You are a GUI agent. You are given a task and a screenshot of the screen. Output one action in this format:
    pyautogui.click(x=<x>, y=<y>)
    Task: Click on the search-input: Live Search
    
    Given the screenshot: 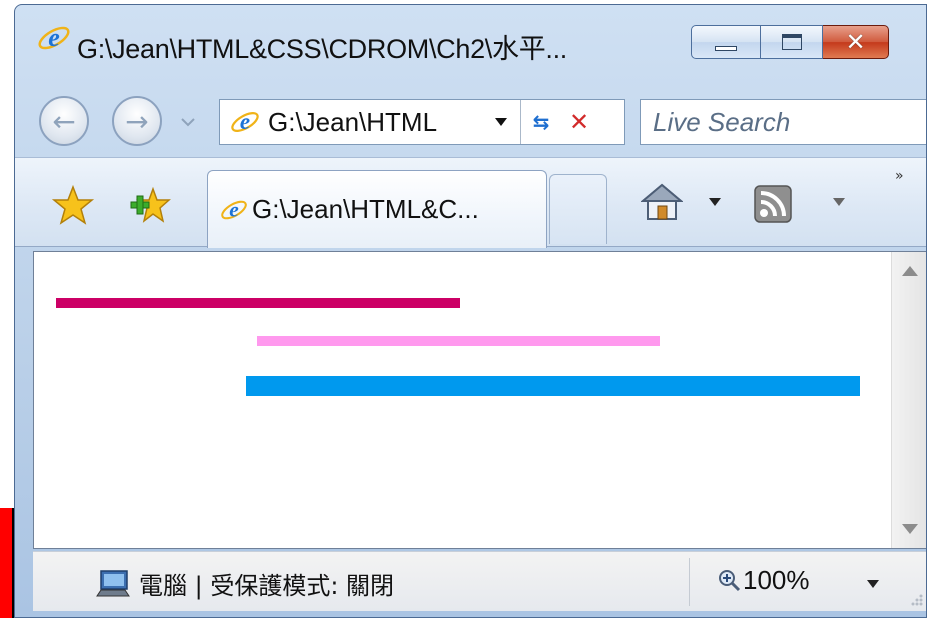 What is the action you would take?
    pyautogui.click(x=721, y=122)
    